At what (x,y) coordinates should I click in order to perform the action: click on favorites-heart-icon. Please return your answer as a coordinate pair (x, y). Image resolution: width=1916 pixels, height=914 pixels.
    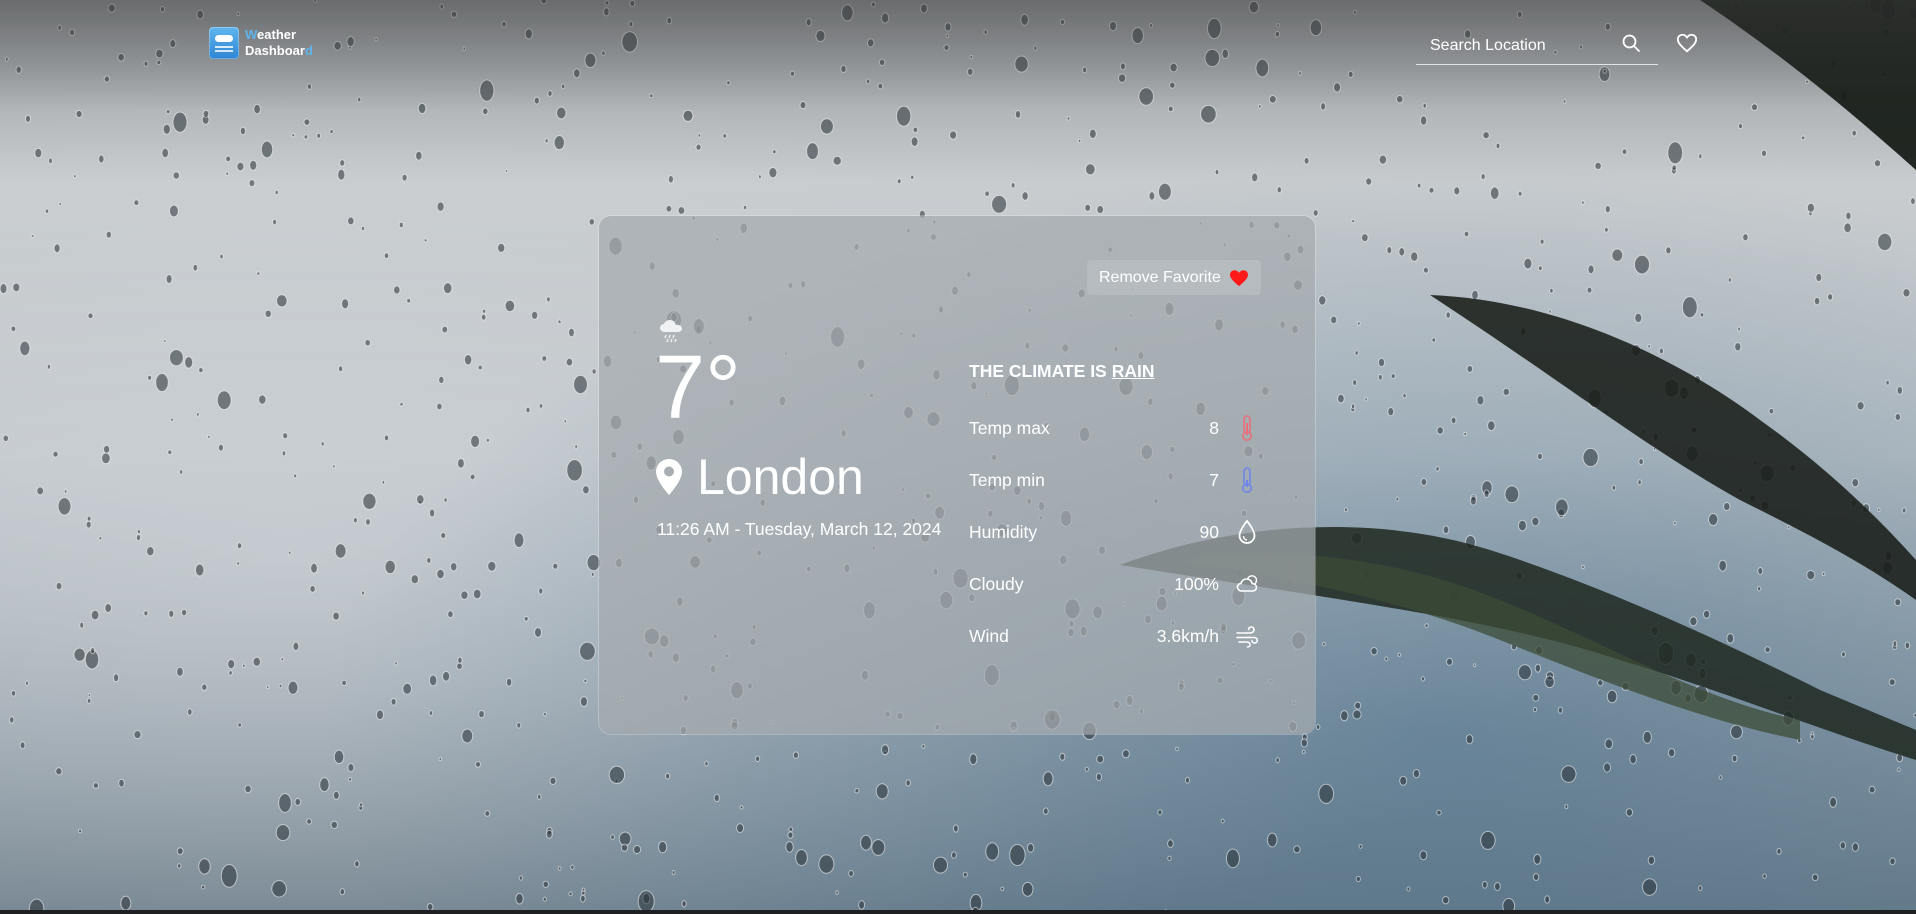
    Looking at the image, I should click on (1687, 43).